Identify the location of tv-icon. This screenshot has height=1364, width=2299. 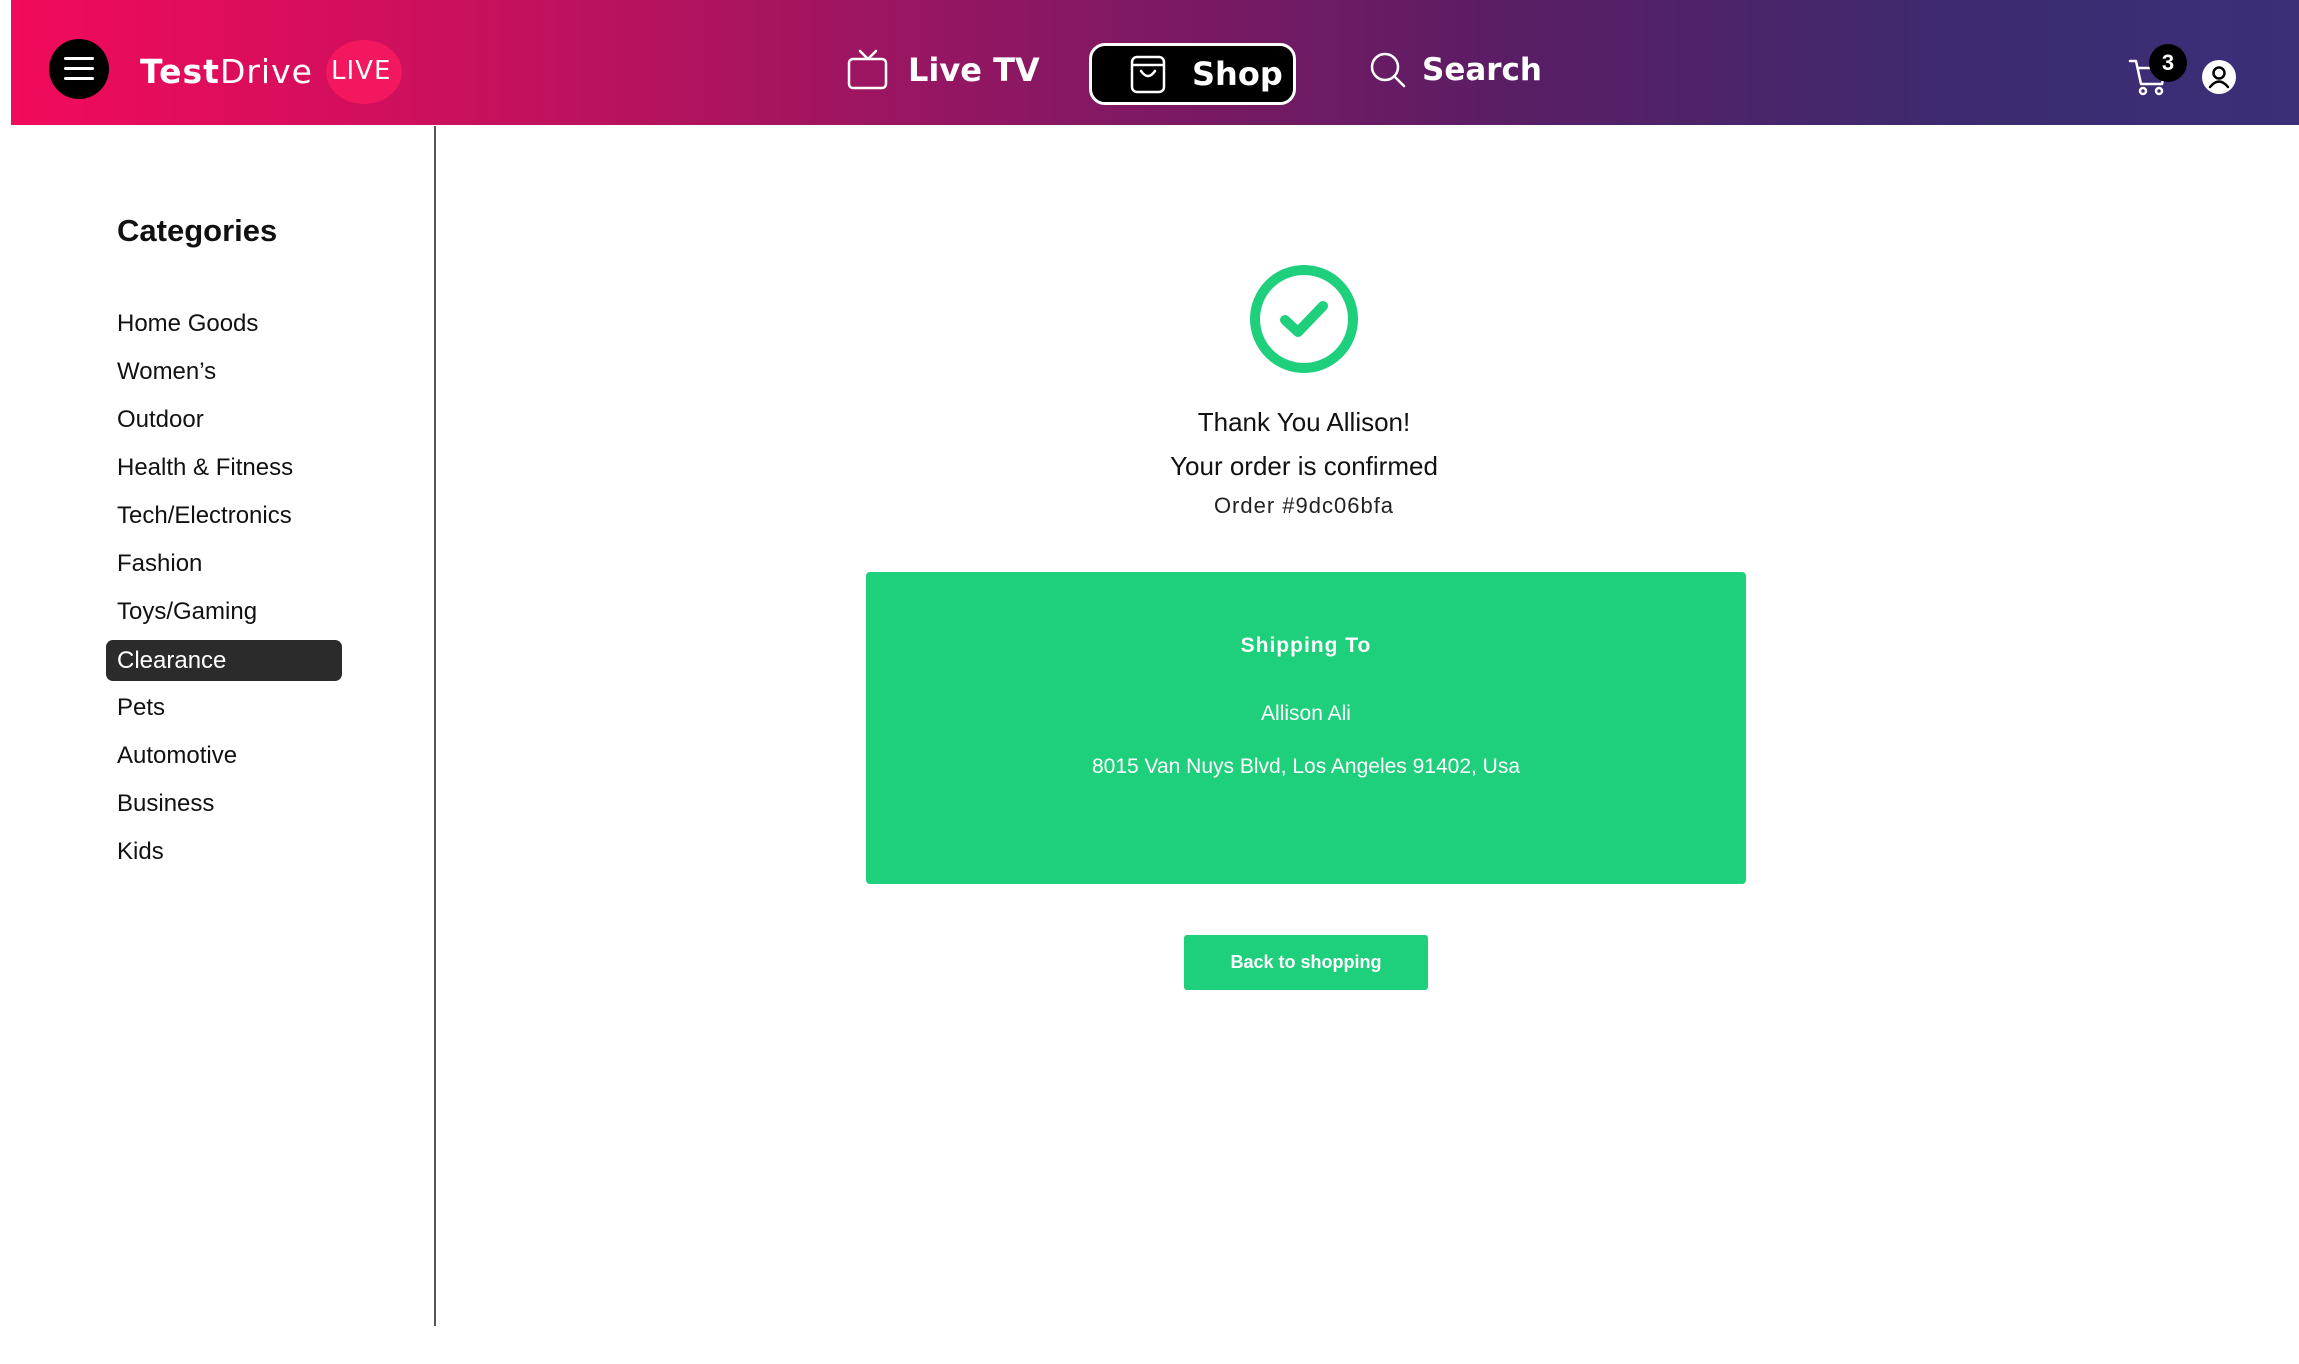
(867, 69).